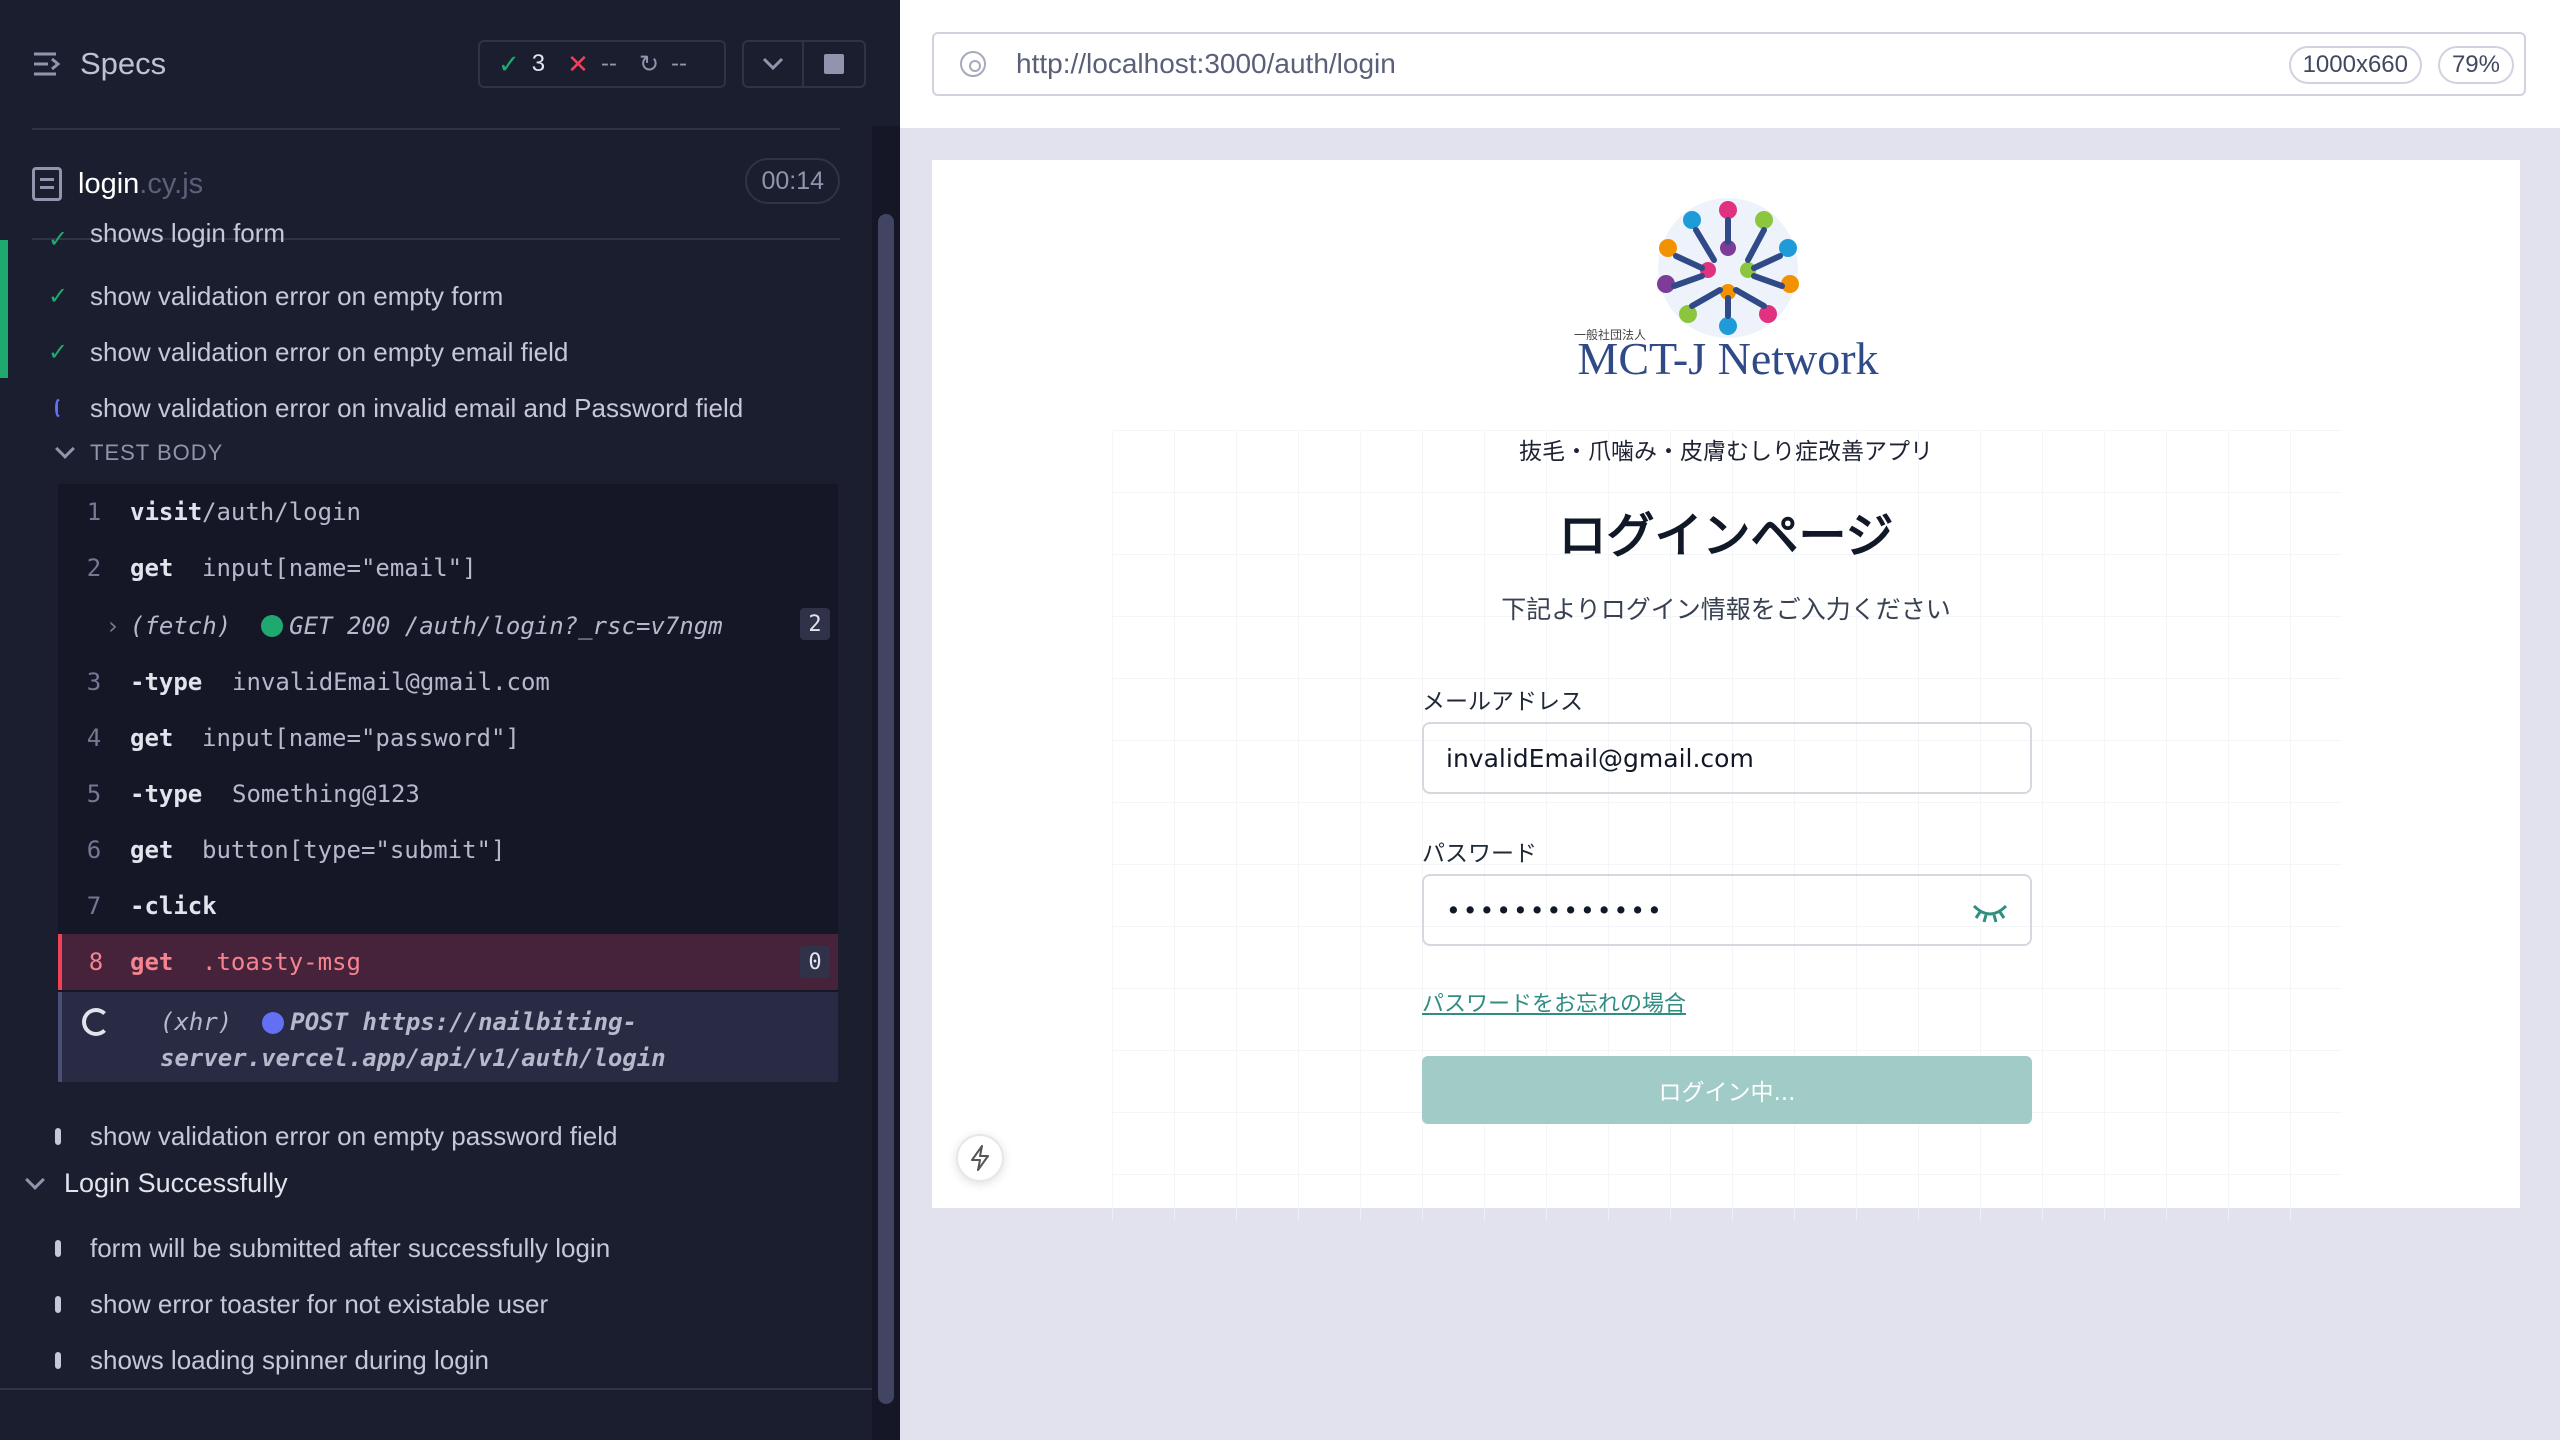 This screenshot has height=1440, width=2560. I want to click on email-label: メールアドレス, so click(1502, 702).